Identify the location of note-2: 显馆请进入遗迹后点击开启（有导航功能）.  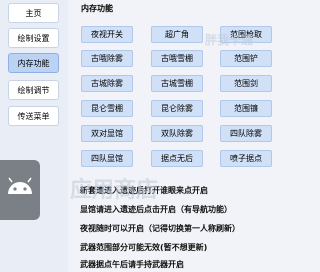
(156, 209).